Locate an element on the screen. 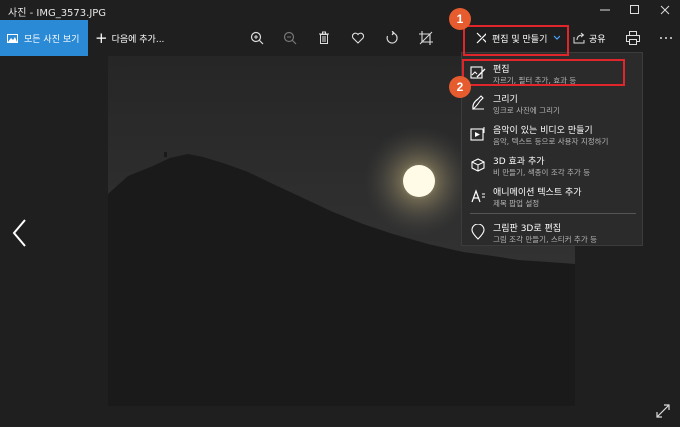 Image resolution: width=680 pixels, height=427 pixels. menu-item-animated-text: 애니메이션 텍스트 추가 제목 팝업 설정 is located at coordinates (552, 197).